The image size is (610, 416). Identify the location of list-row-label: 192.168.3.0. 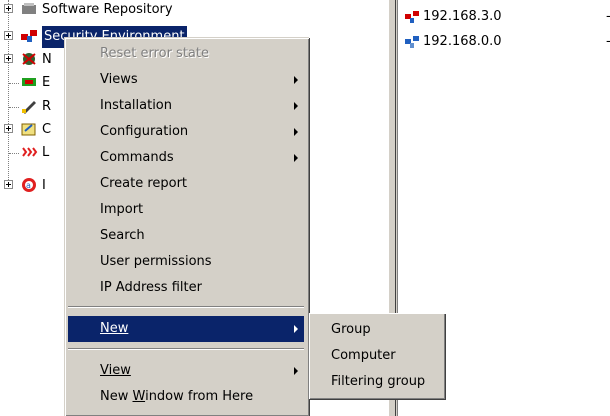
(462, 16).